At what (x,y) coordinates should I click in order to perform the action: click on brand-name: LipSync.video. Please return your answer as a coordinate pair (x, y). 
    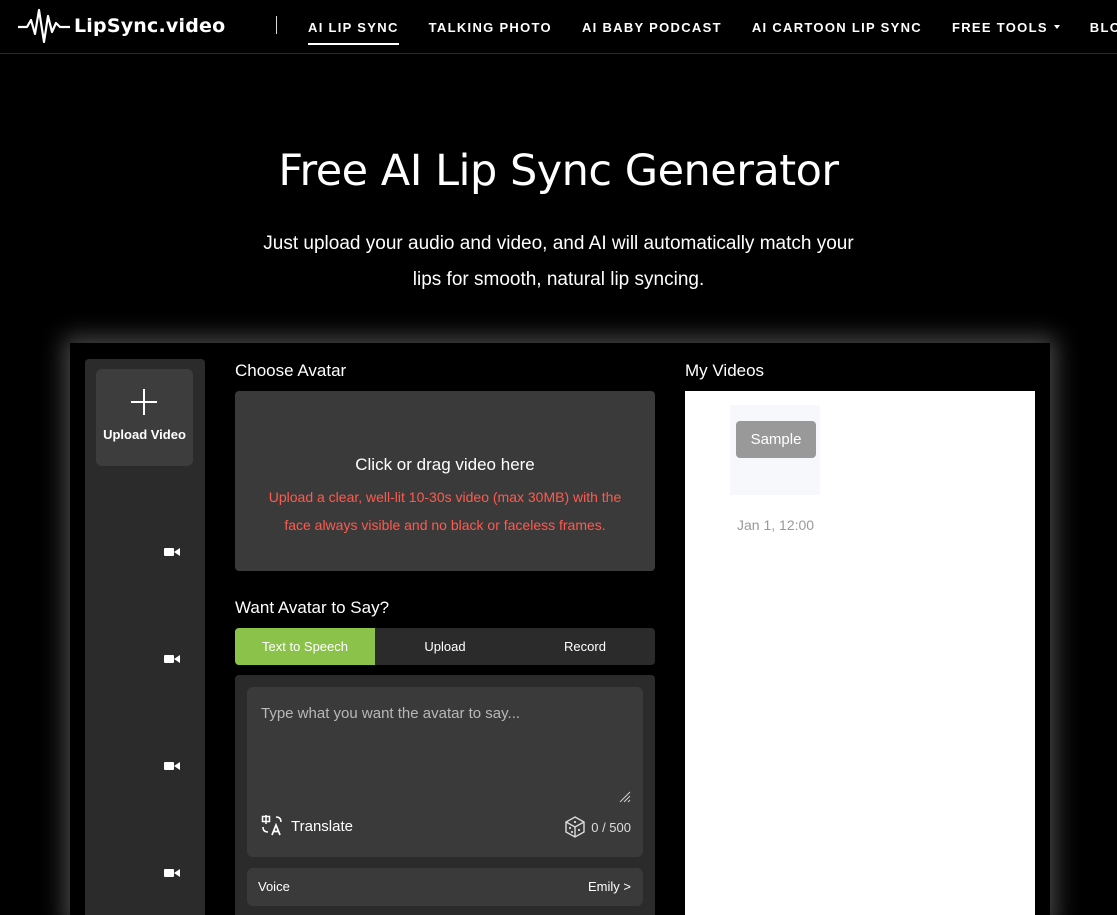
    Looking at the image, I should click on (150, 26).